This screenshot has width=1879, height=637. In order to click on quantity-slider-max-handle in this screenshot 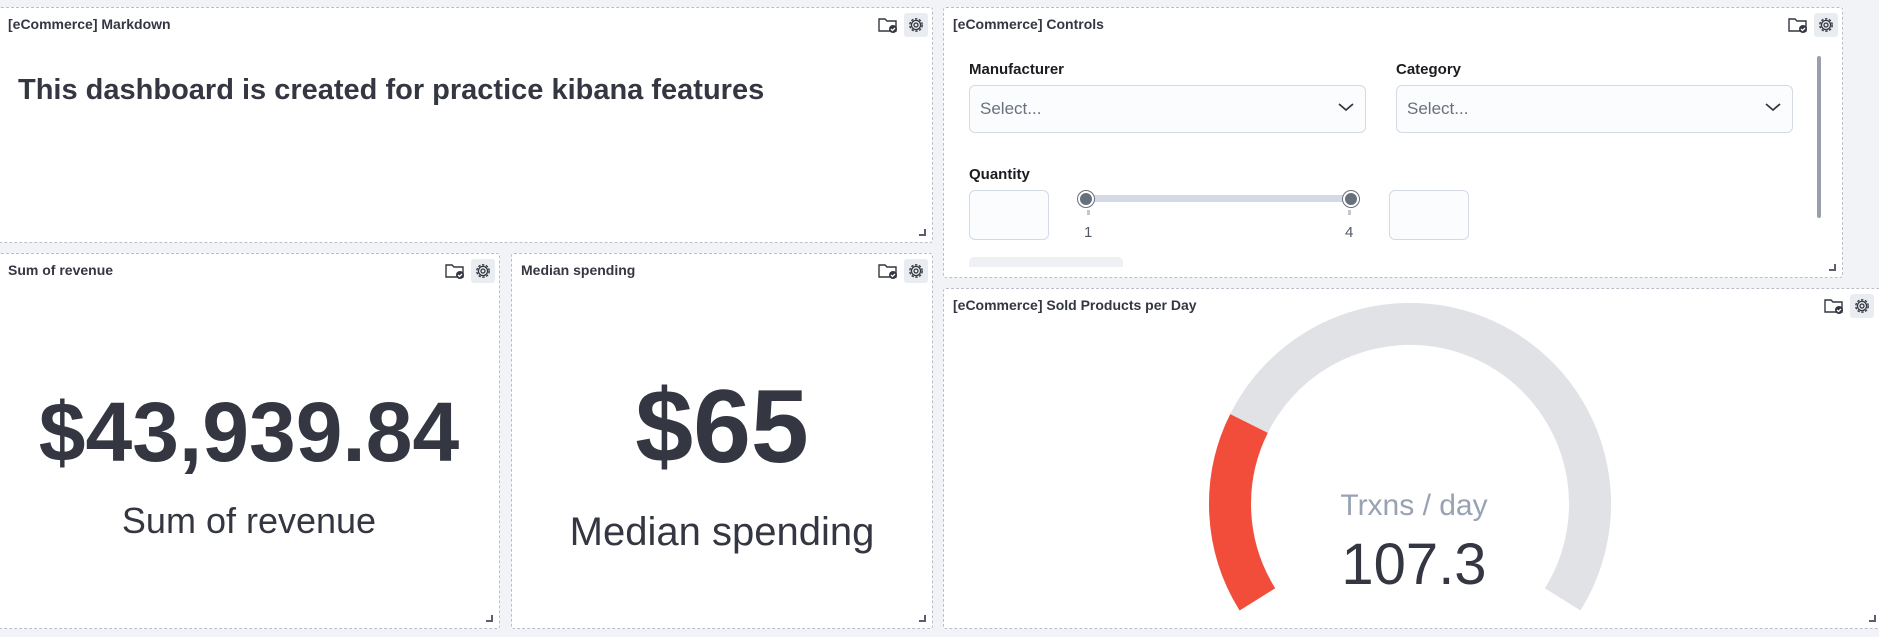, I will do `click(1351, 199)`.